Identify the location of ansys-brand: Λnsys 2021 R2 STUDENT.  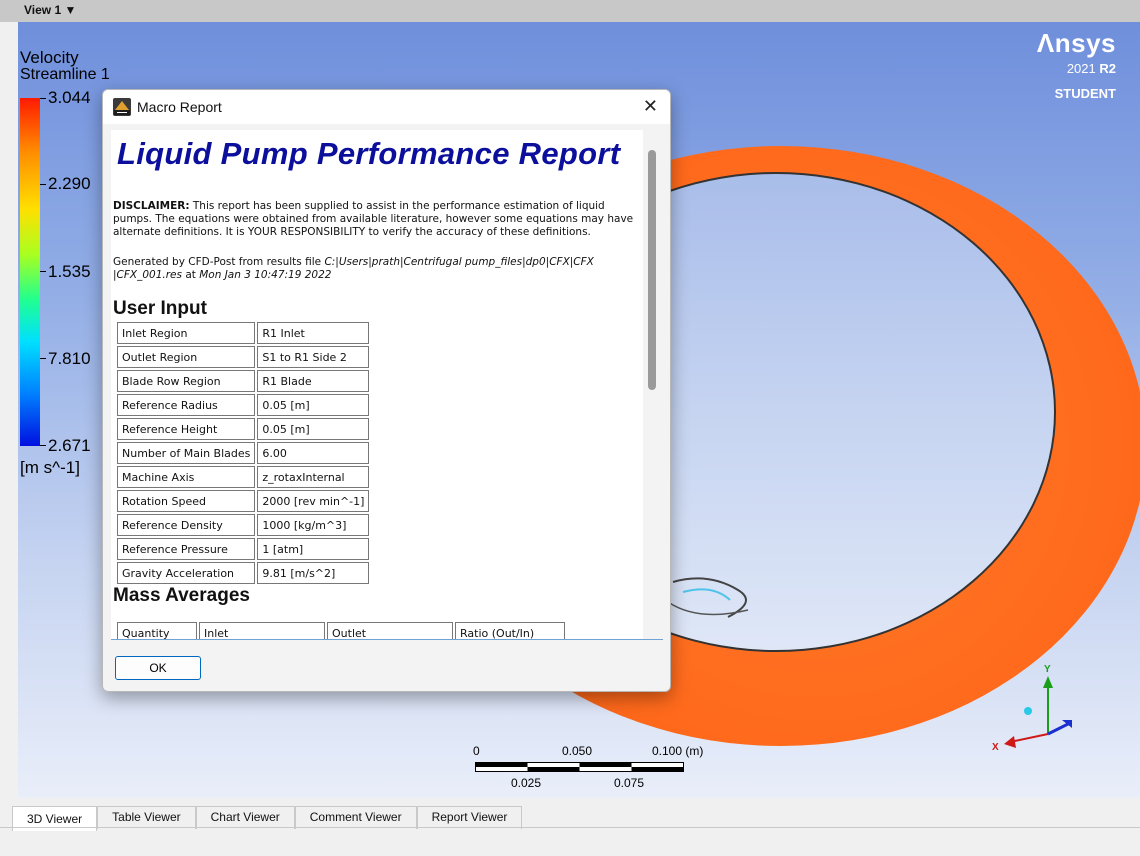
(1076, 64).